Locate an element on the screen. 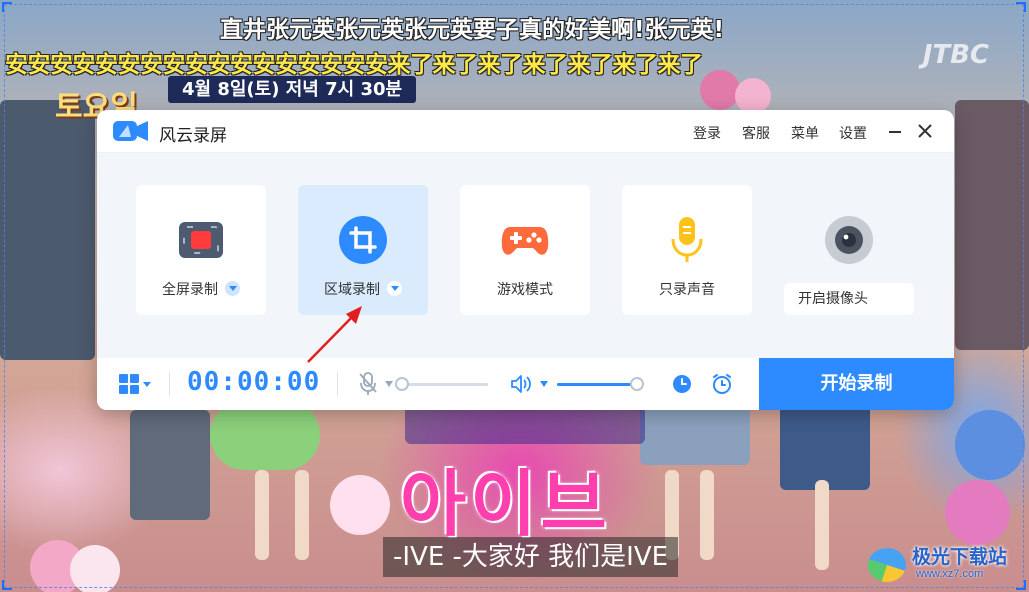 Image resolution: width=1029 pixels, height=592 pixels. microphone-muted-icon is located at coordinates (368, 384).